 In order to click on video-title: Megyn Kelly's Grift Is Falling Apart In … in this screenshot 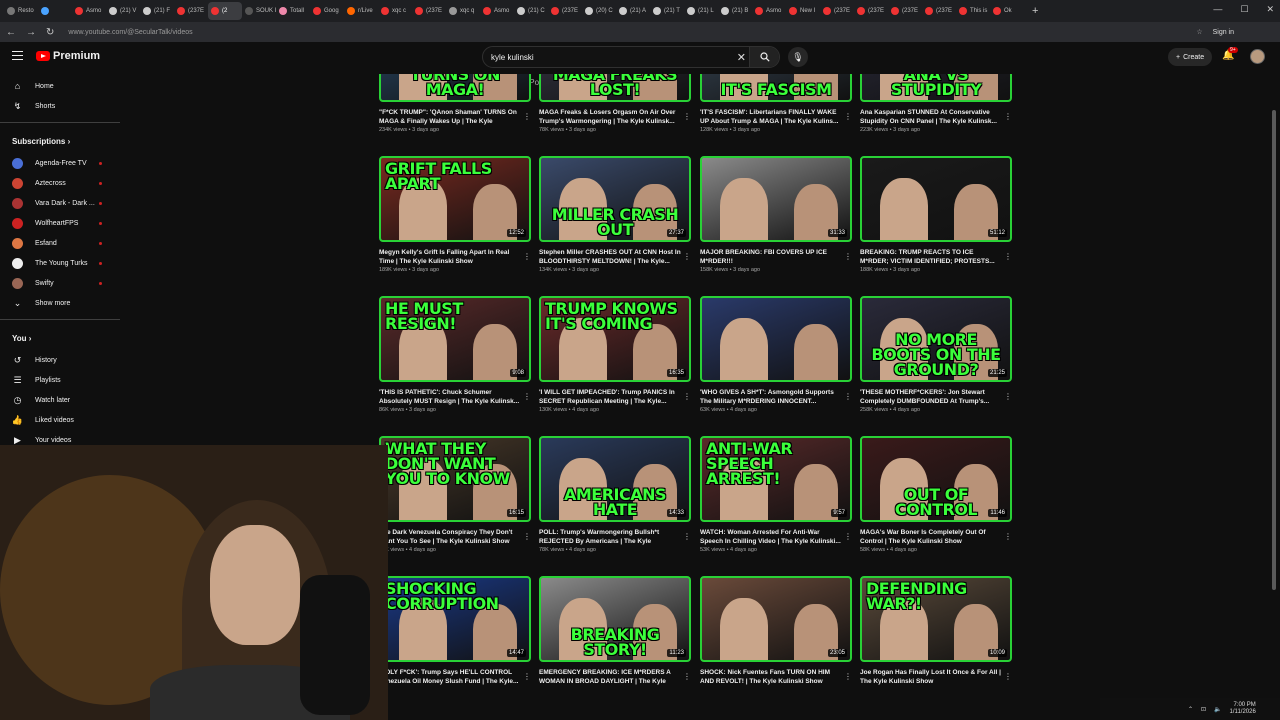, I will do `click(455, 257)`.